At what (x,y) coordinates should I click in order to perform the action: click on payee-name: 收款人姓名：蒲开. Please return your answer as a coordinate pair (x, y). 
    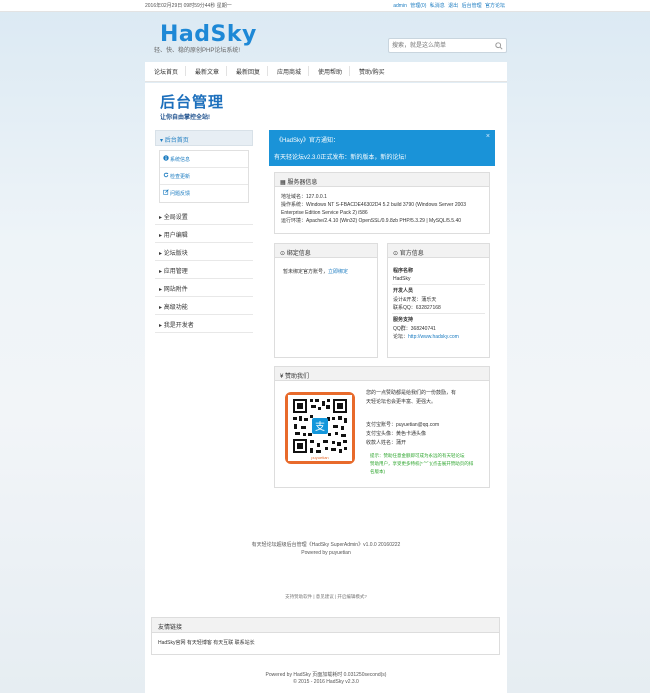
    Looking at the image, I should click on (386, 443).